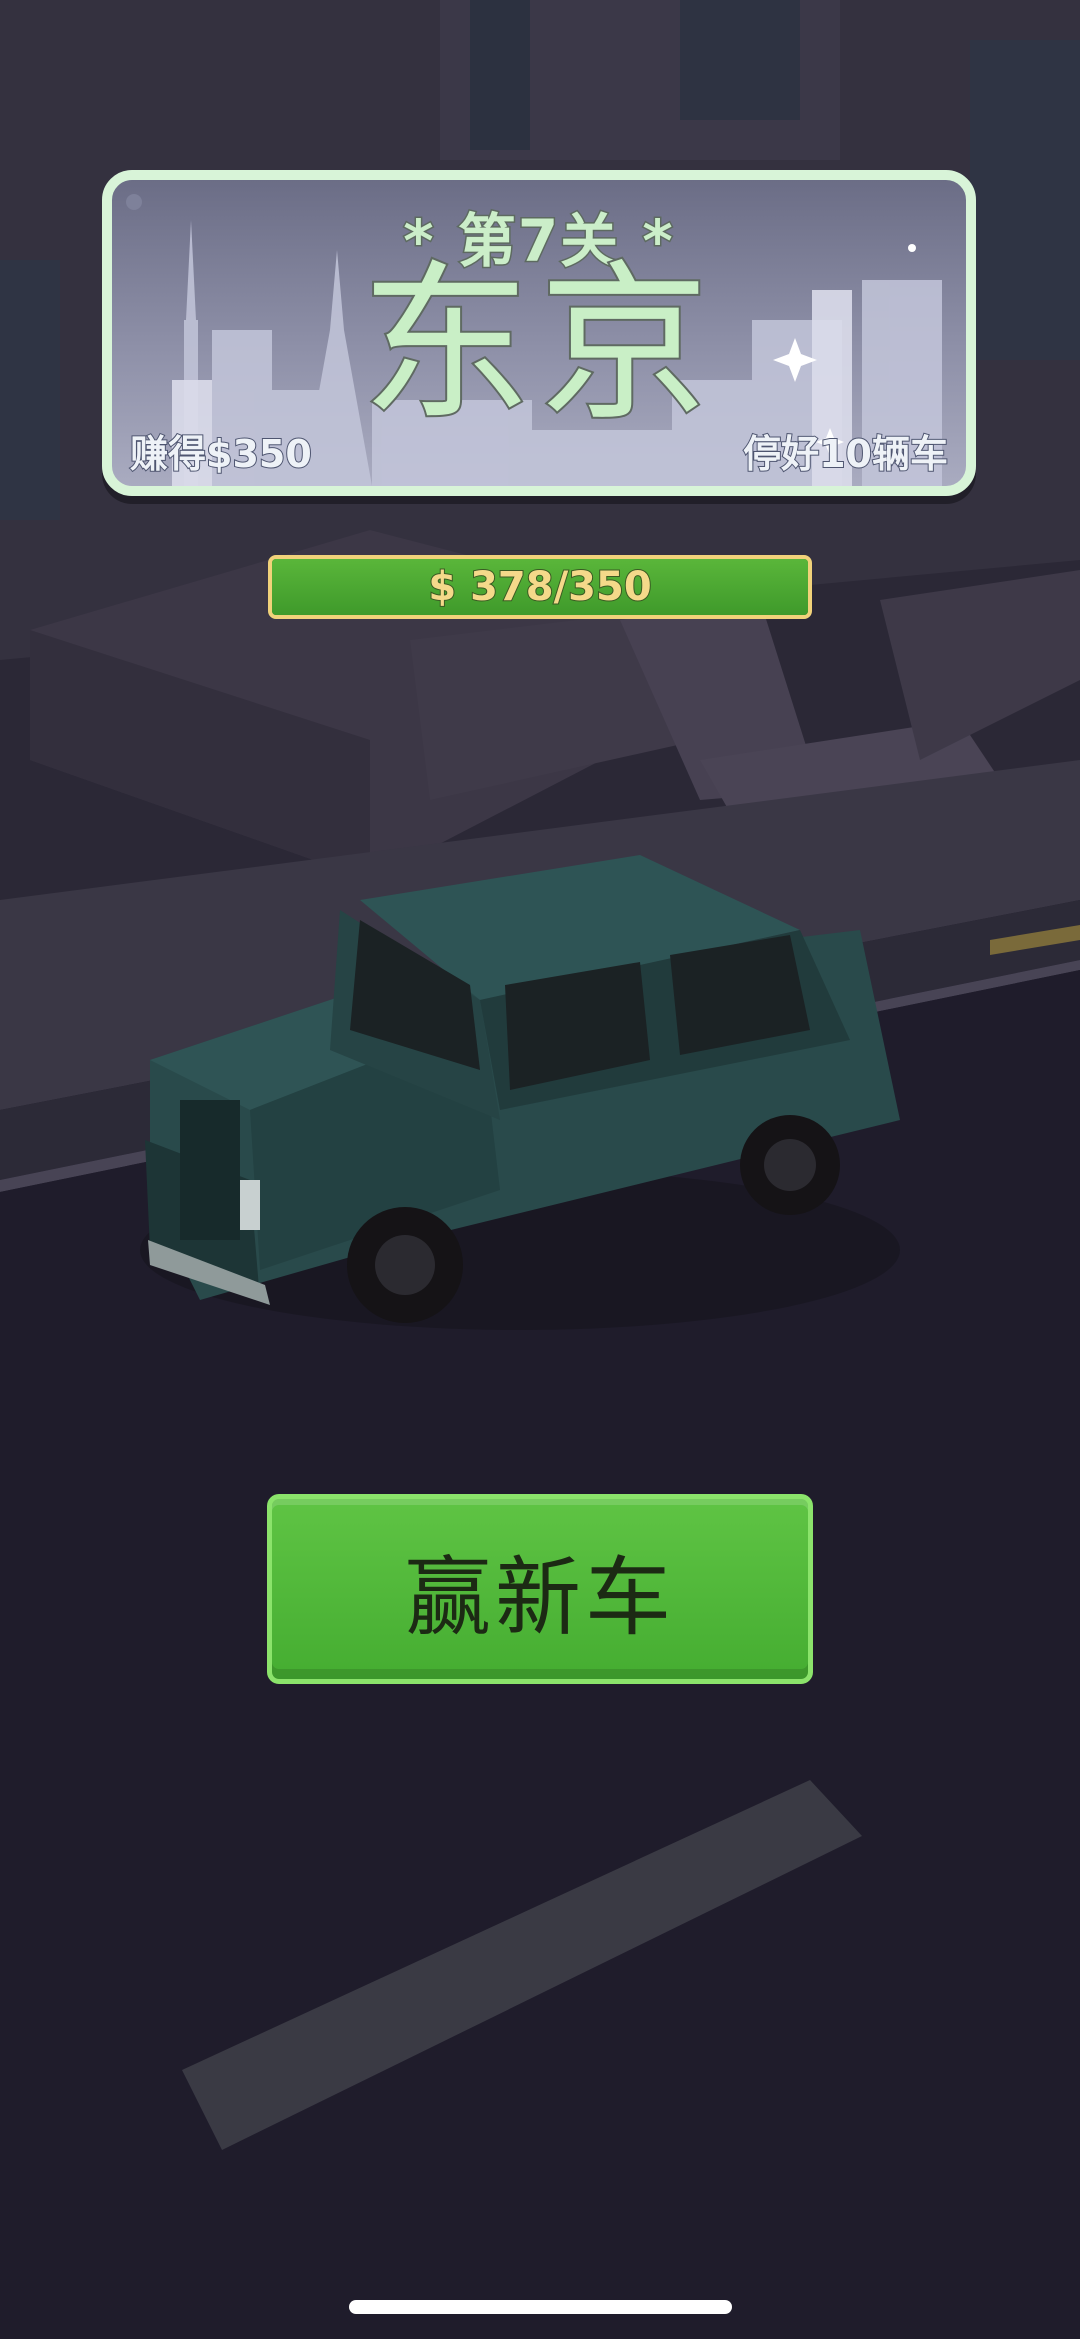 The image size is (1080, 2339). I want to click on win-new-car-button: 赢新车, so click(540, 1589).